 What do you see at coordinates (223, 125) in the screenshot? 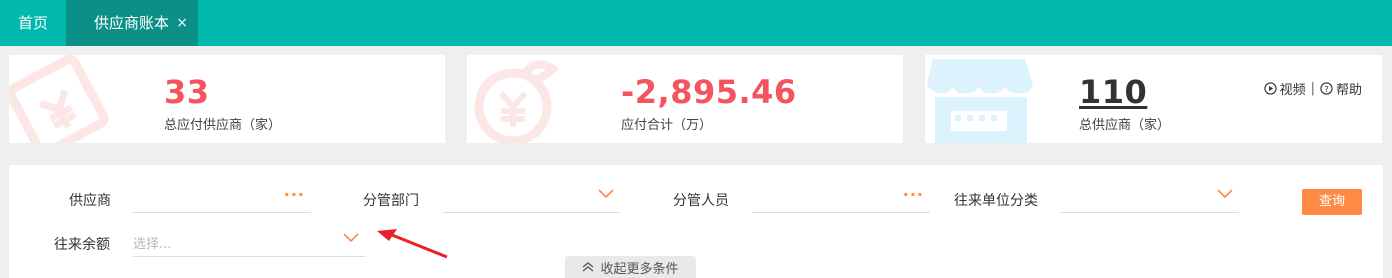
I see `stat-label: 总应付供应商（家）` at bounding box center [223, 125].